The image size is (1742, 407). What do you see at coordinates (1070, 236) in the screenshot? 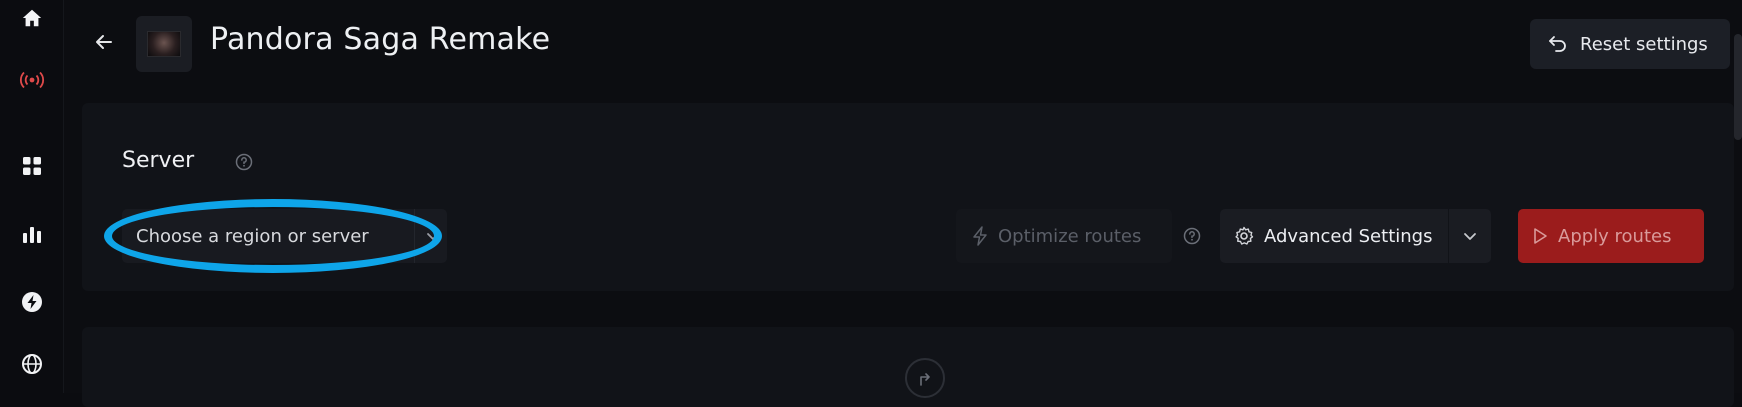
I see `optimize-routes-label: Optimize routes` at bounding box center [1070, 236].